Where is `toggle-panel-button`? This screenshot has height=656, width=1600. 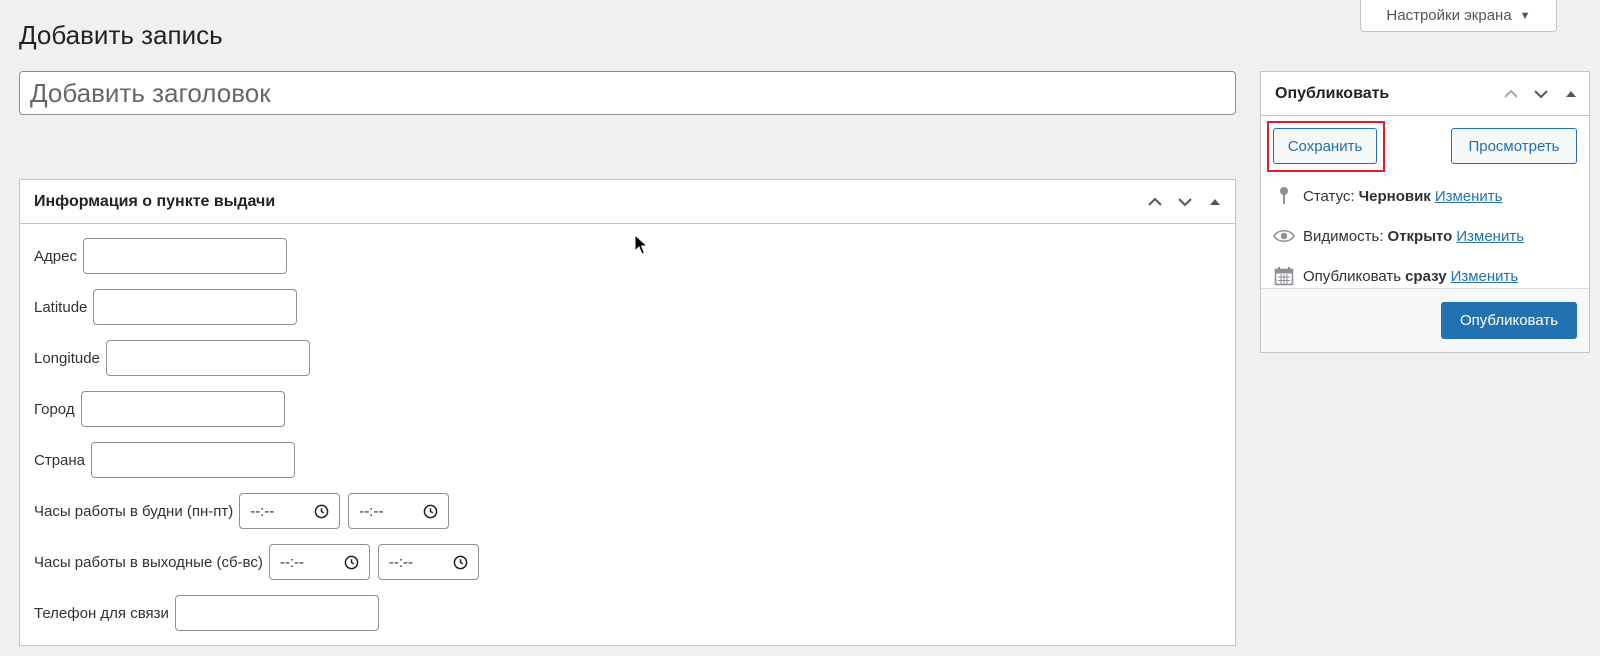
toggle-panel-button is located at coordinates (1215, 202).